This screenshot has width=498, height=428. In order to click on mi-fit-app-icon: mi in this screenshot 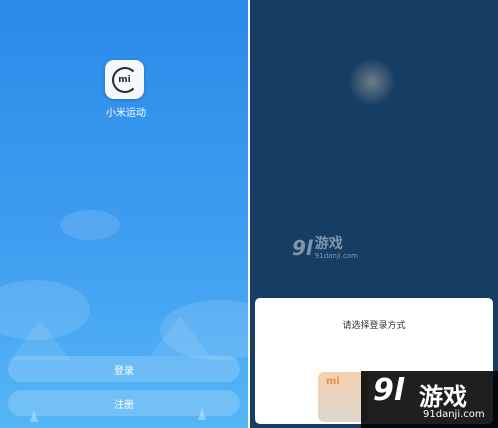, I will do `click(124, 79)`.